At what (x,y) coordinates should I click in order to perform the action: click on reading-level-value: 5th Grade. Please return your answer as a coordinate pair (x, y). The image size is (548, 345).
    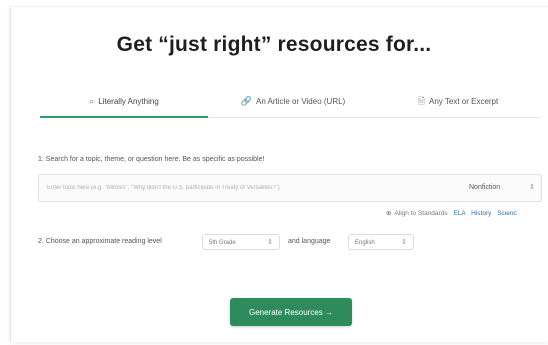
    Looking at the image, I should click on (222, 243).